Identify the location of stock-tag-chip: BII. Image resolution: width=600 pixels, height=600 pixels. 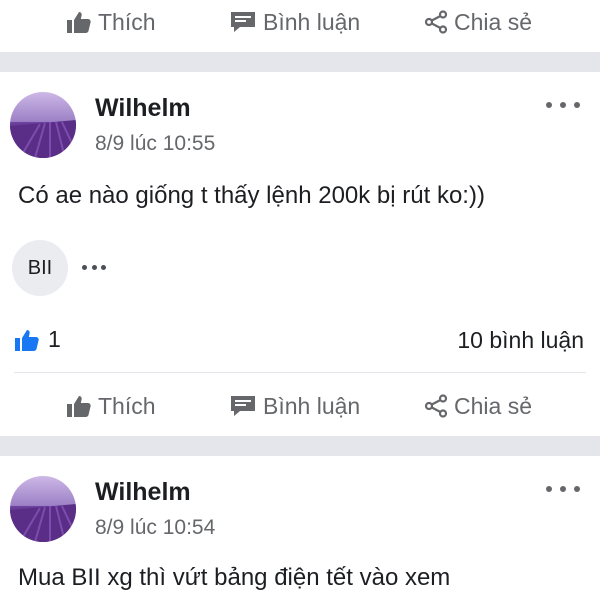
(40, 268).